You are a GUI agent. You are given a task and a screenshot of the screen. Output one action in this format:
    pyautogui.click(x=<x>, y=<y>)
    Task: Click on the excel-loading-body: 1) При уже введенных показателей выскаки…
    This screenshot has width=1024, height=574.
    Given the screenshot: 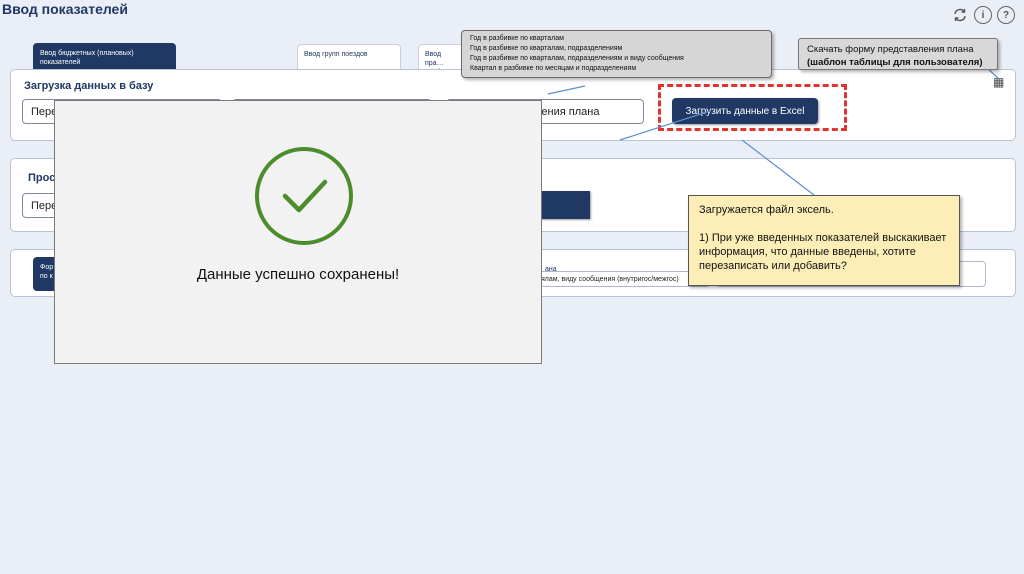 What is the action you would take?
    pyautogui.click(x=823, y=252)
    